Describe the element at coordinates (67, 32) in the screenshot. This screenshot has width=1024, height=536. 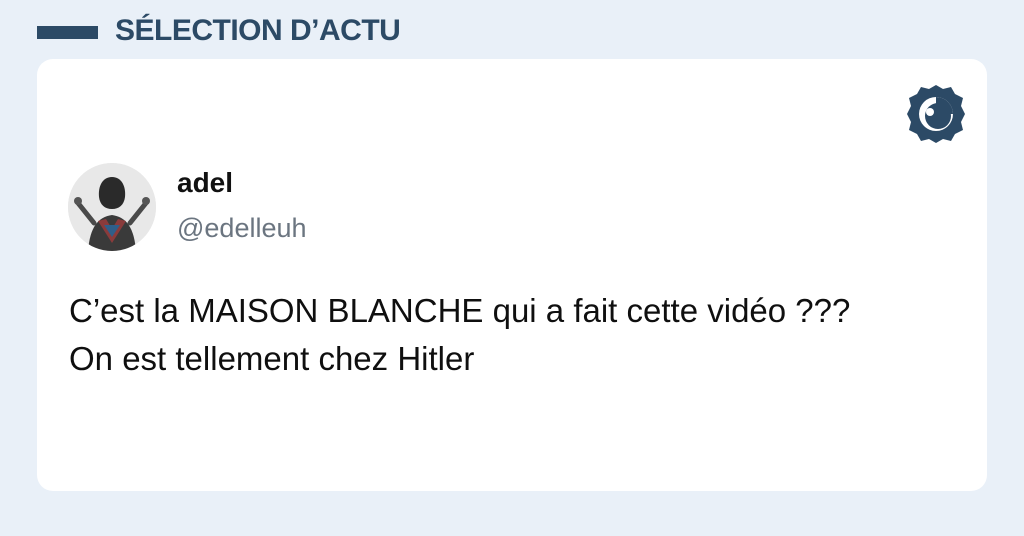
I see `header-accent-bar` at that location.